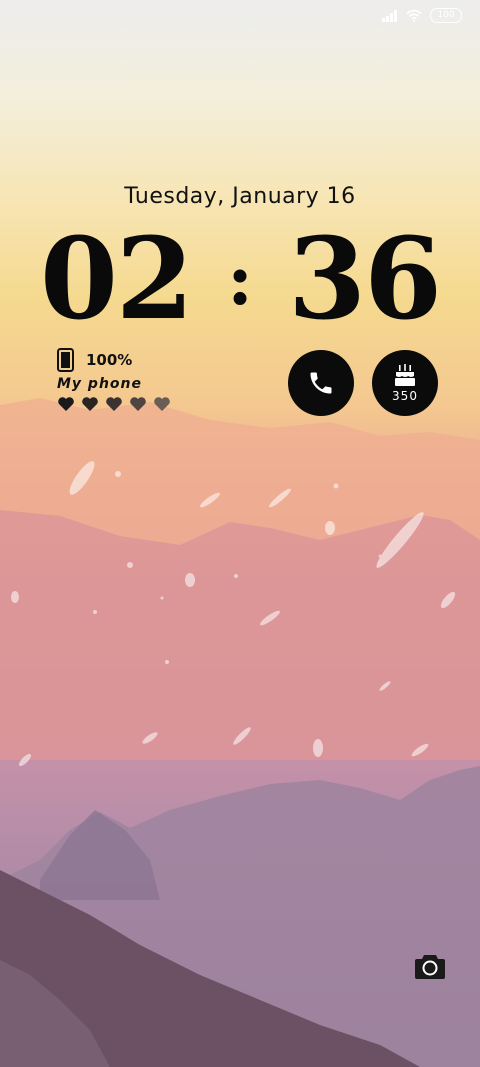  Describe the element at coordinates (389, 15) in the screenshot. I see `signal-icon` at that location.